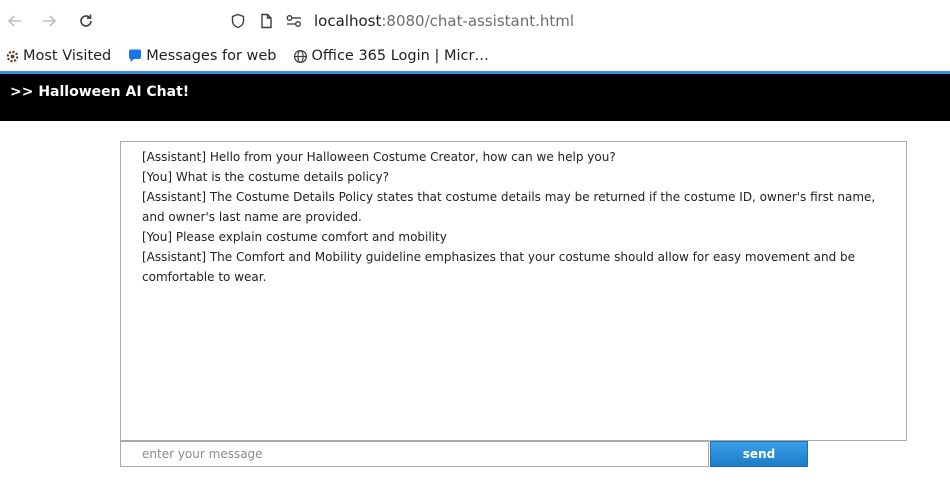 This screenshot has width=950, height=503. I want to click on url-text: localhost:8080/chat-assistant.html, so click(444, 21).